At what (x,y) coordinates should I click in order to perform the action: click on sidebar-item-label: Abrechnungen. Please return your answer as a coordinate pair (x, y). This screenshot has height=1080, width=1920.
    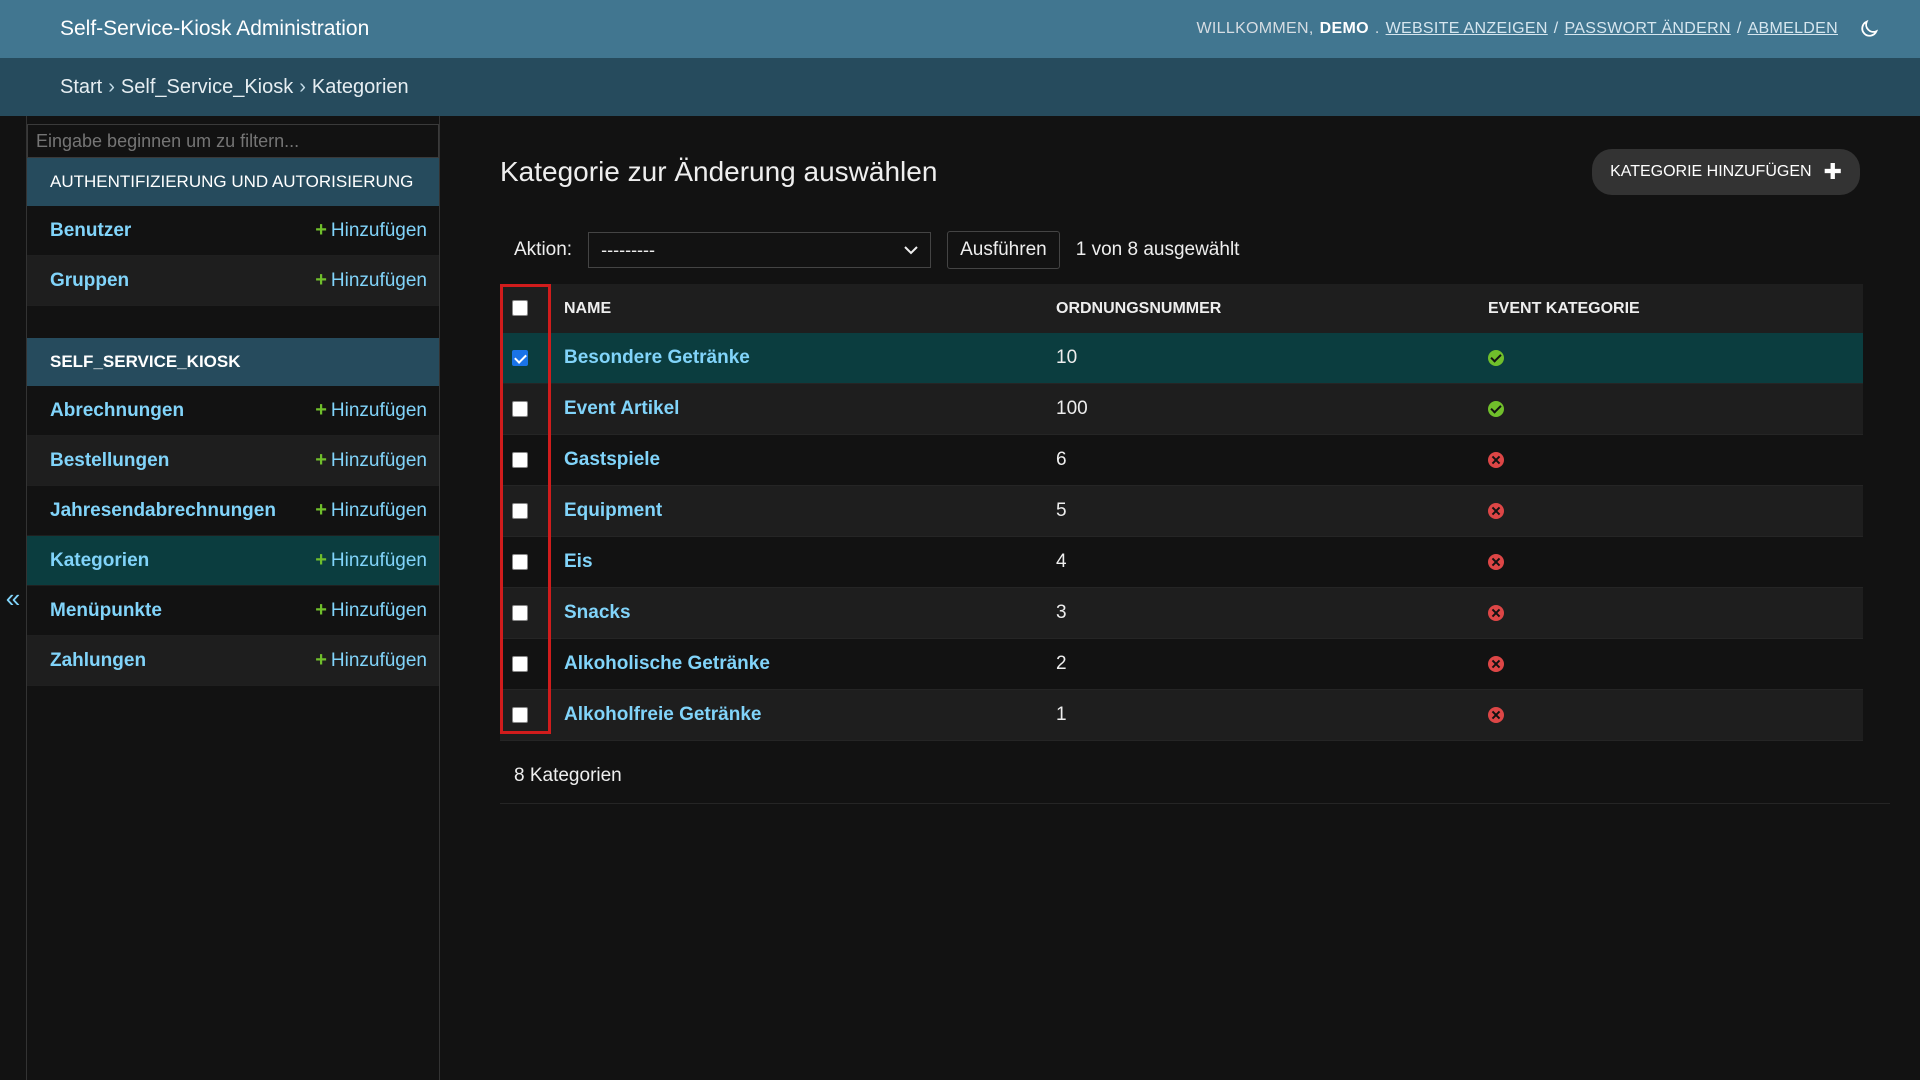
    Looking at the image, I should click on (117, 411).